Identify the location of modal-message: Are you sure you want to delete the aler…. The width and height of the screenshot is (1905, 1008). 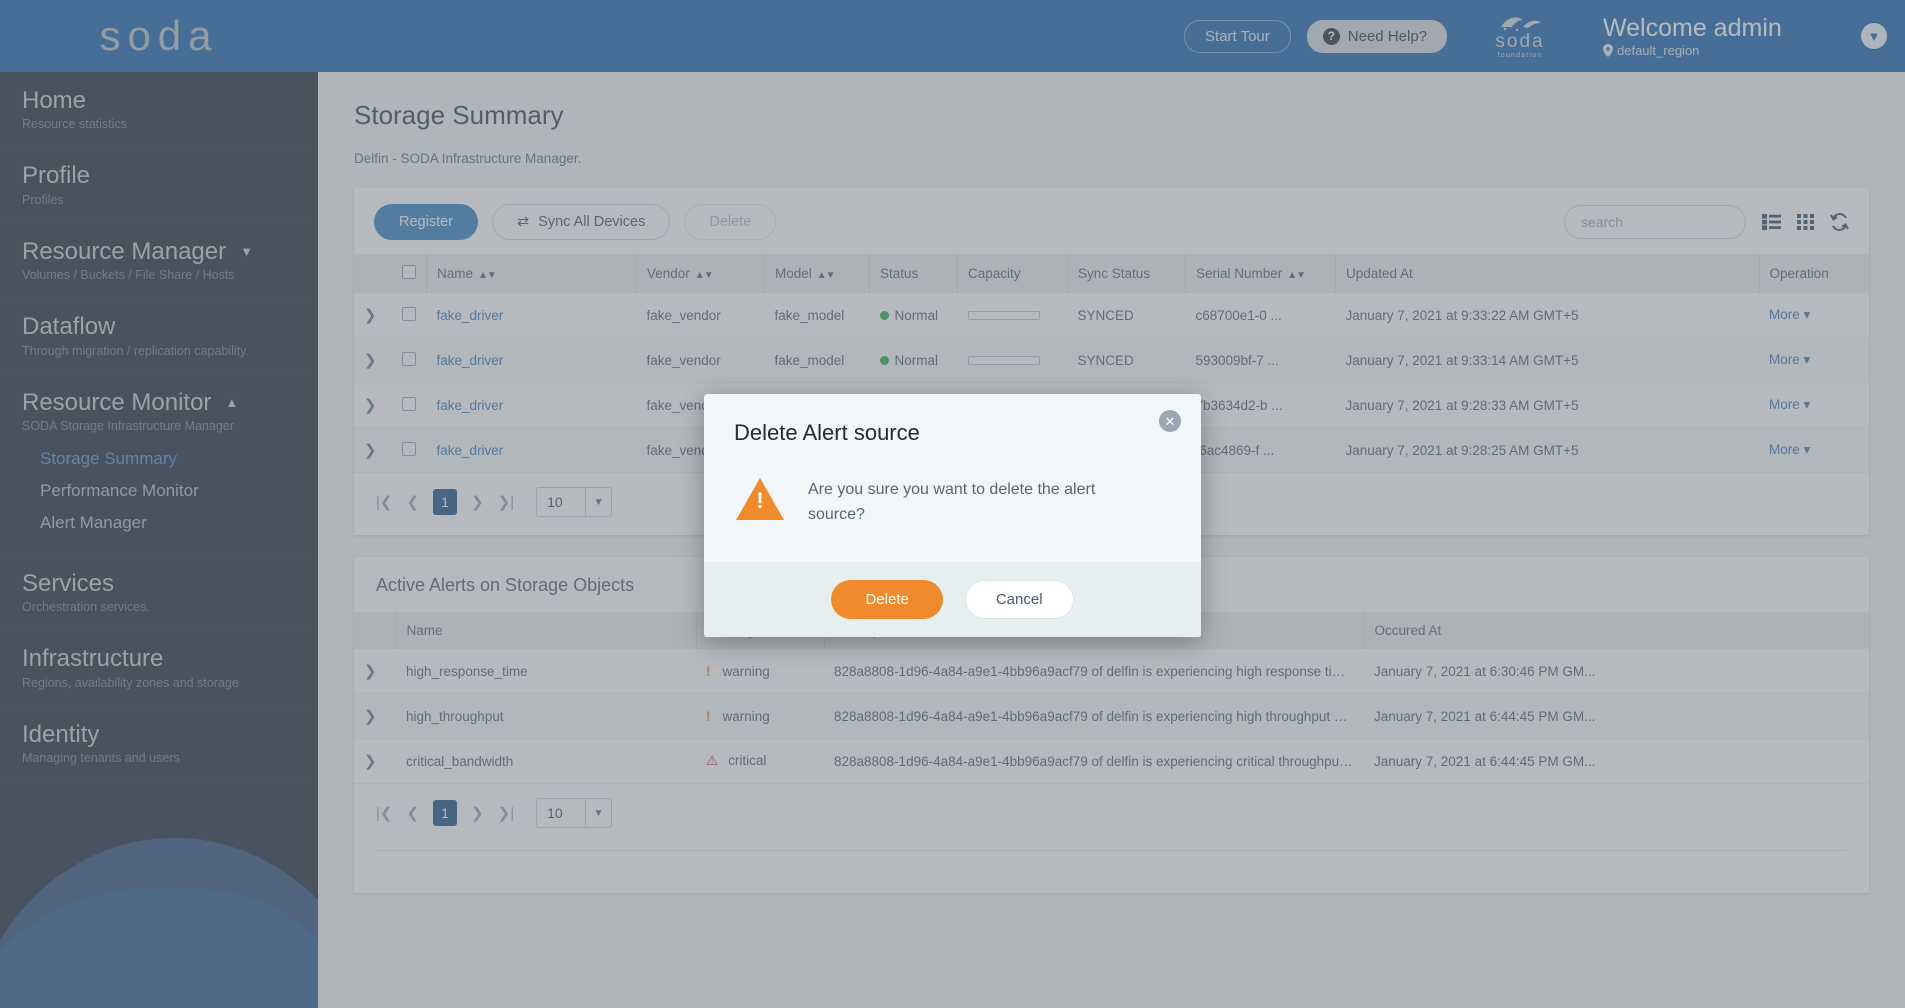
(952, 502).